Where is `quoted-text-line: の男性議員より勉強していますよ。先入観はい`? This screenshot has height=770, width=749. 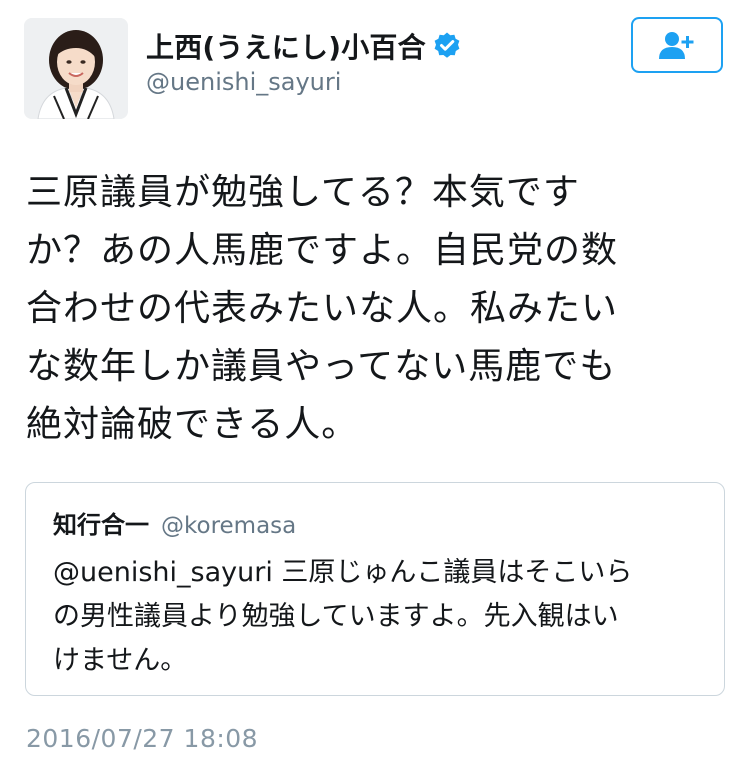
quoted-text-line: の男性議員より勉強していますよ。先入観はい is located at coordinates (336, 616).